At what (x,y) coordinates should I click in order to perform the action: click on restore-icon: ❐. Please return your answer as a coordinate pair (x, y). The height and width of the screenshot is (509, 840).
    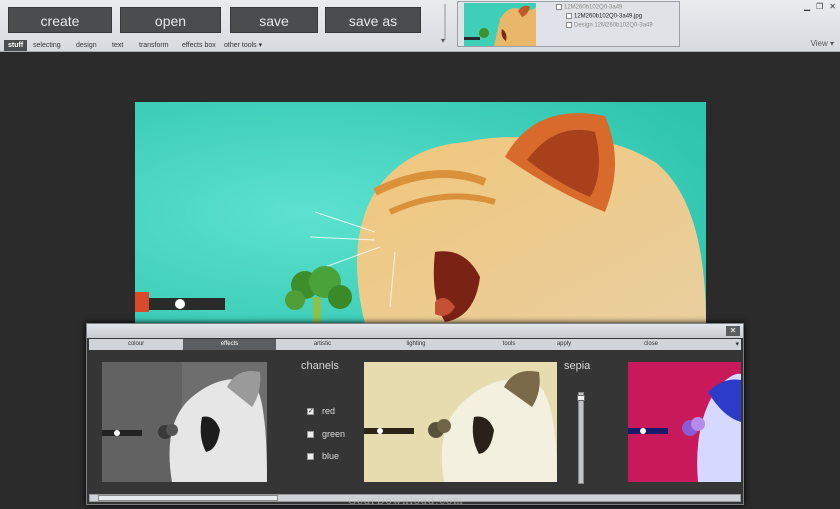
    Looking at the image, I should click on (819, 6).